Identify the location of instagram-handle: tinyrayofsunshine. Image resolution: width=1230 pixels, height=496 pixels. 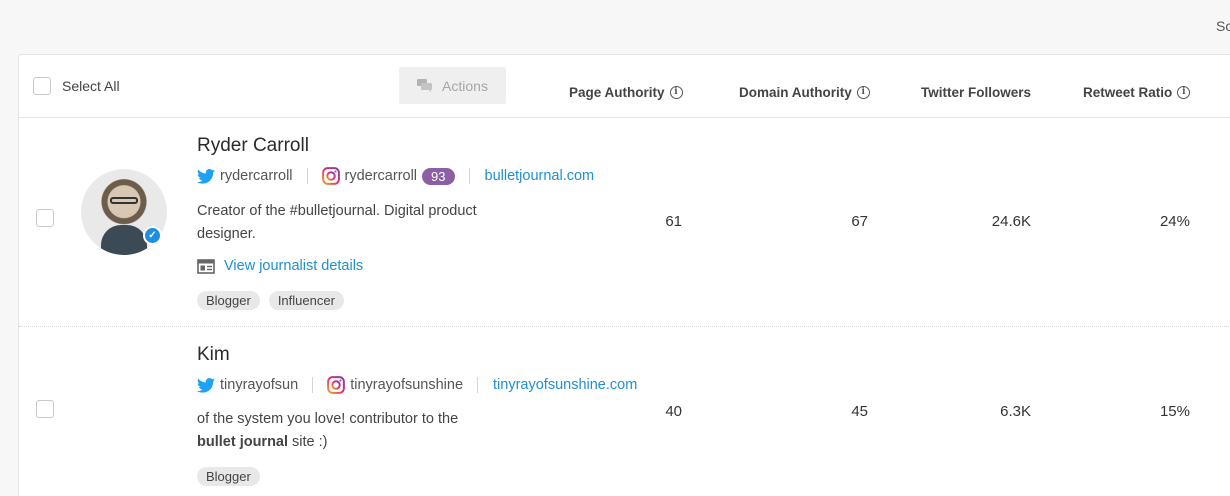
(406, 385).